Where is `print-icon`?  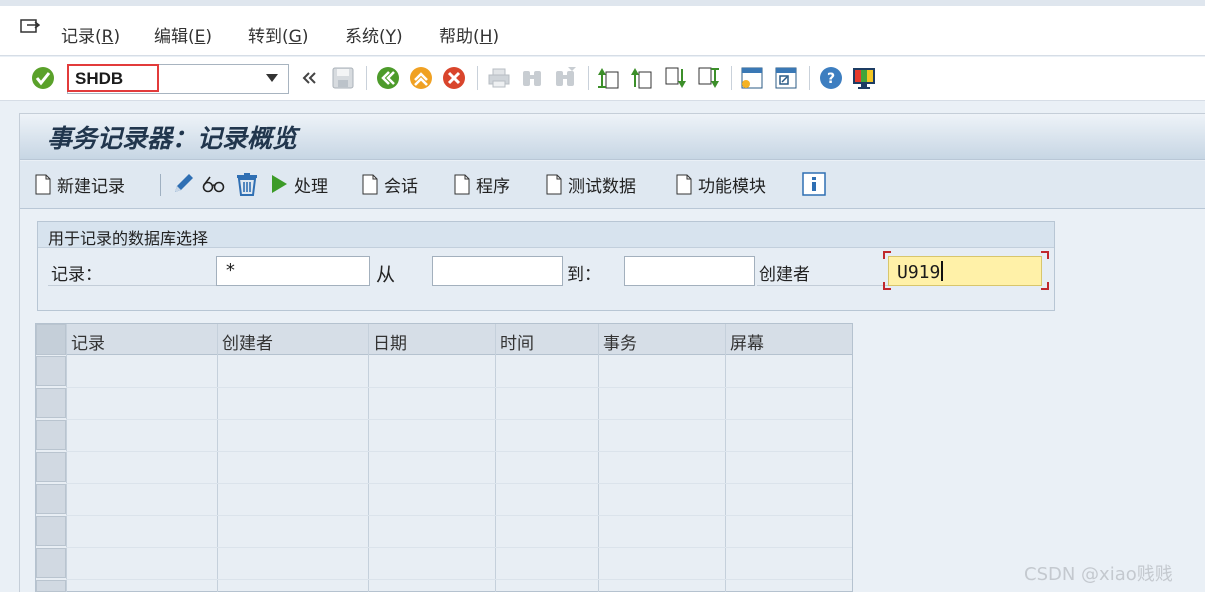
print-icon is located at coordinates (499, 78).